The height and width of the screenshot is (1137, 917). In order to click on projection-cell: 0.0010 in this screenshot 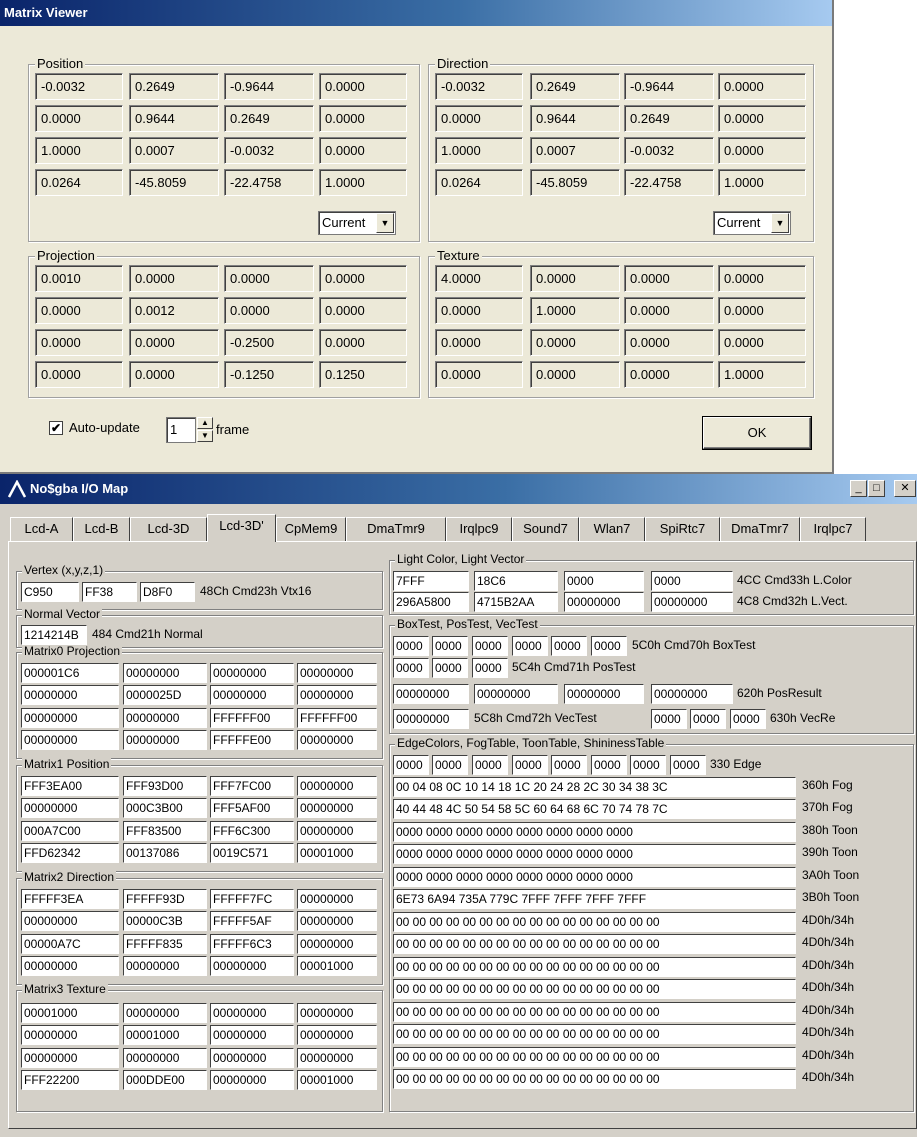, I will do `click(79, 278)`.